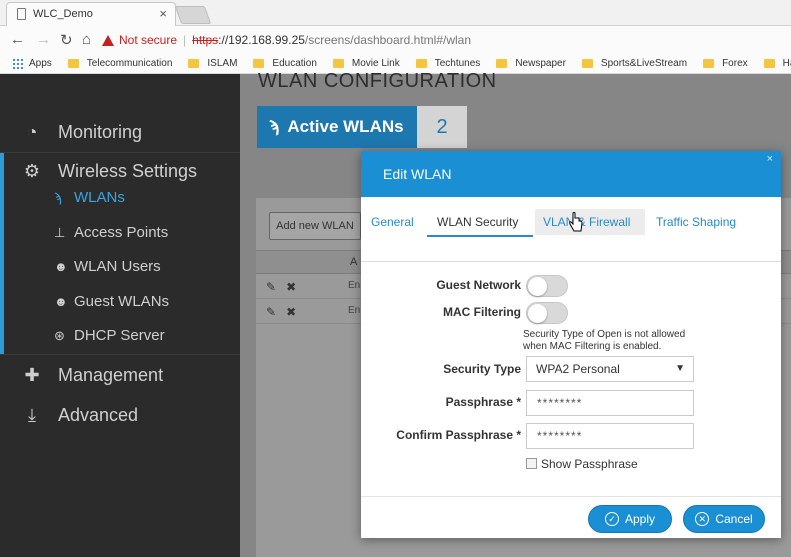 This screenshot has width=791, height=557. Describe the element at coordinates (447, 63) in the screenshot. I see `bookmark-item: Techtunes` at that location.